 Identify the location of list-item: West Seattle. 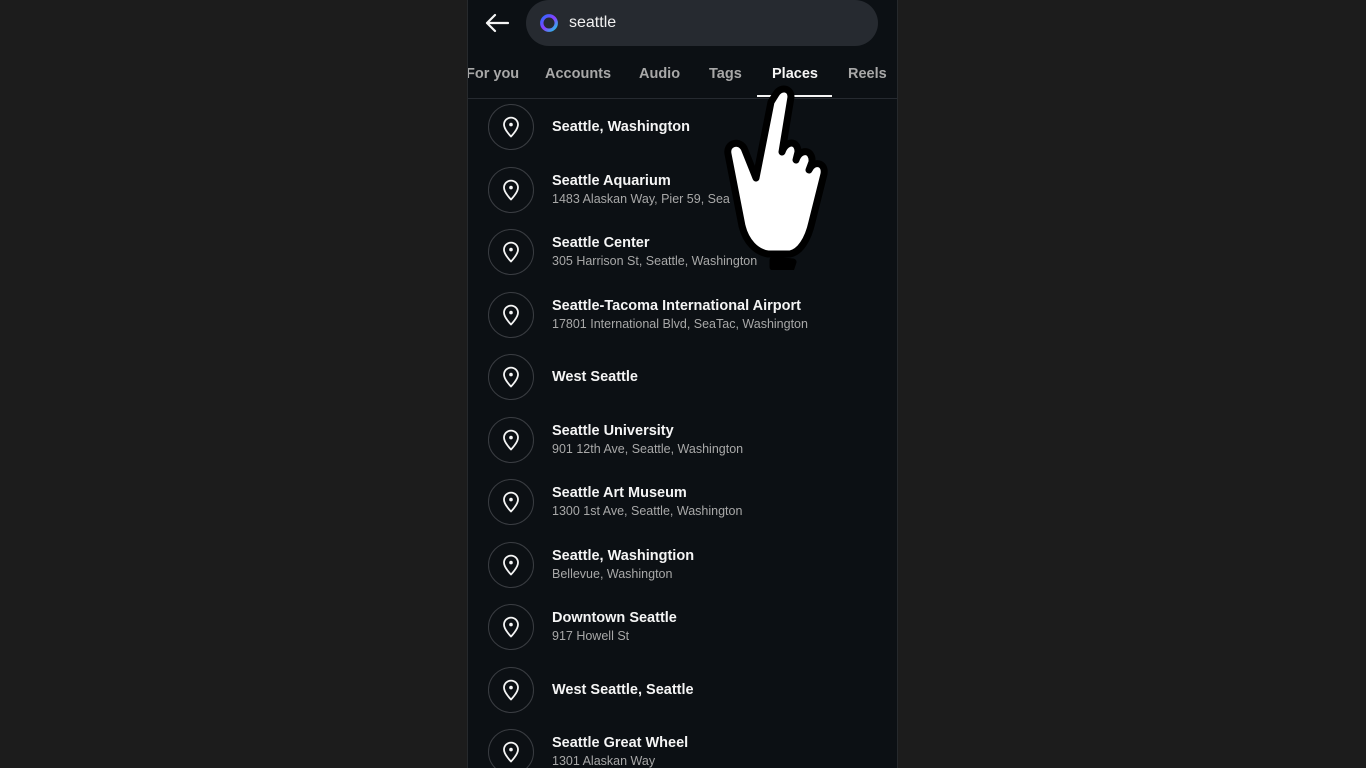
(682, 378).